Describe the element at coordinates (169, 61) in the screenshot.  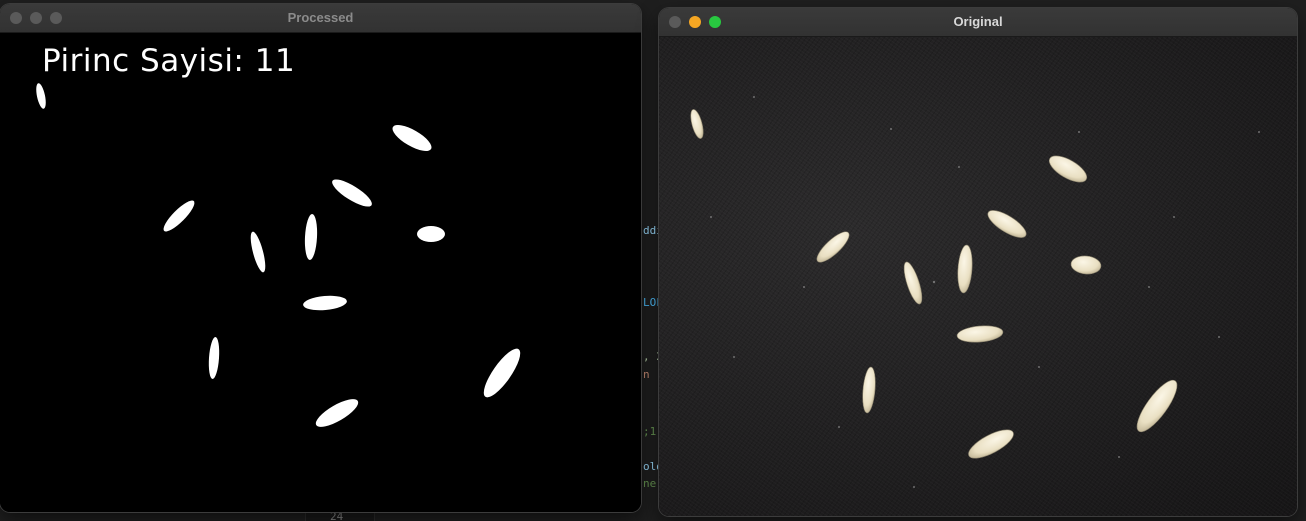
I see `rice-count-label: Pirinc Sayisi: 11` at that location.